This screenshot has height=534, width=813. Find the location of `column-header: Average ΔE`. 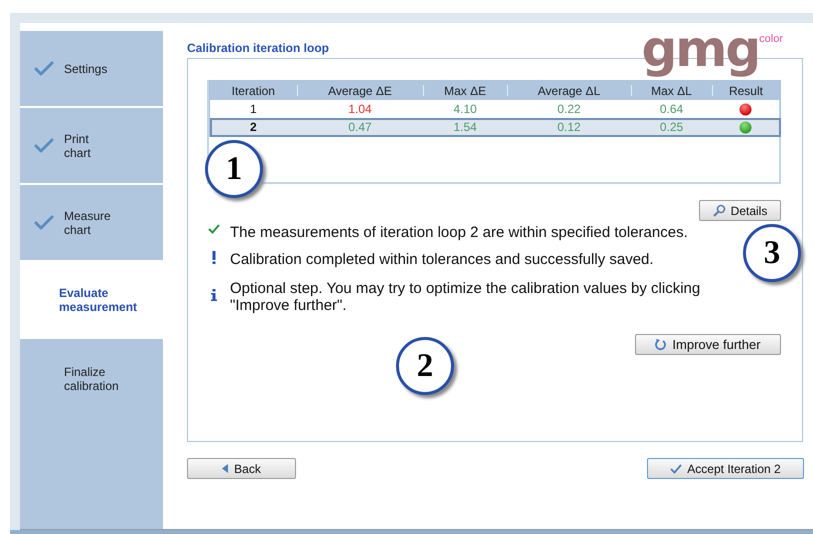

column-header: Average ΔE is located at coordinates (360, 90).